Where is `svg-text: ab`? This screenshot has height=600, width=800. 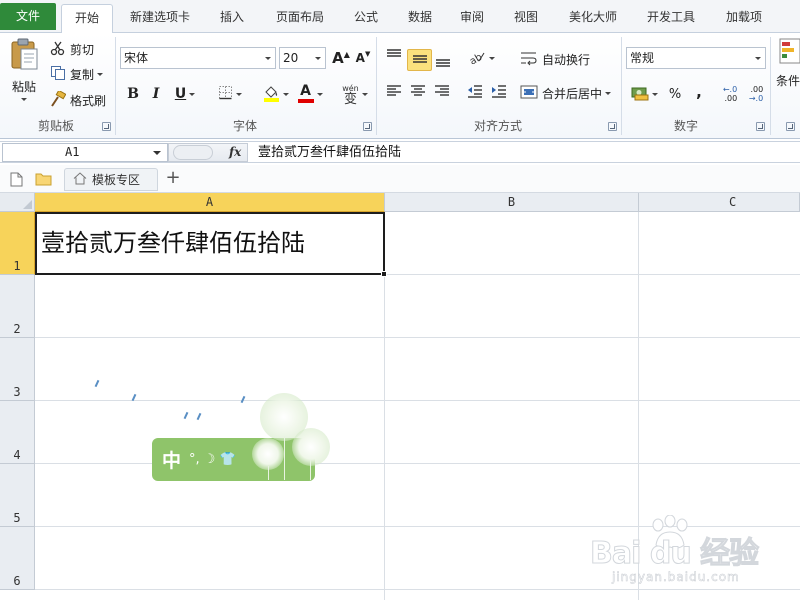
svg-text: ab is located at coordinates (476, 57).